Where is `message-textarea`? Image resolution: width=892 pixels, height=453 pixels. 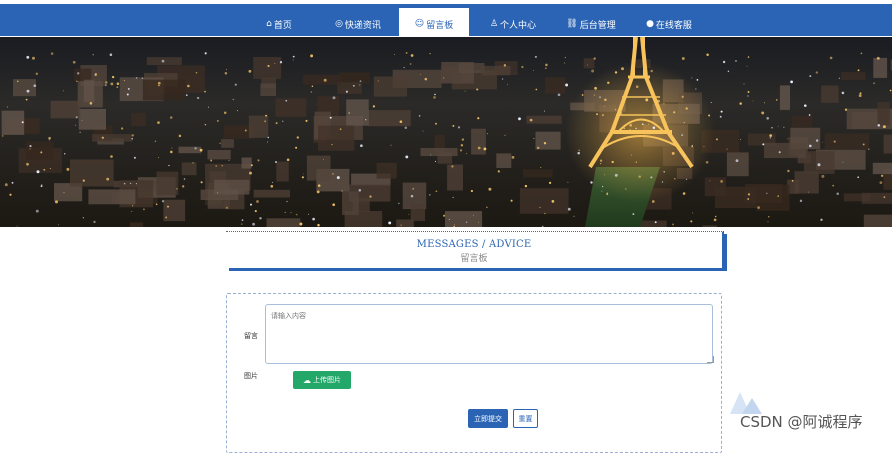 message-textarea is located at coordinates (489, 334).